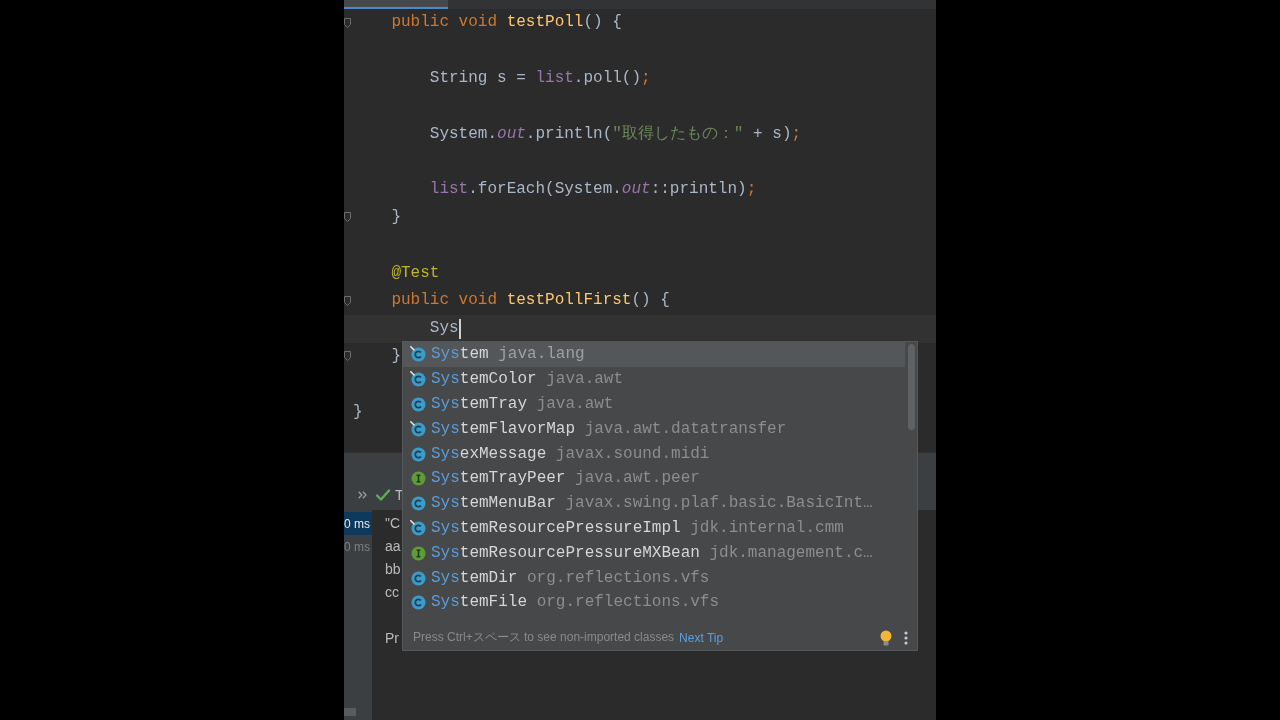  What do you see at coordinates (654, 404) in the screenshot?
I see `completion-item: SystemTray java.awt` at bounding box center [654, 404].